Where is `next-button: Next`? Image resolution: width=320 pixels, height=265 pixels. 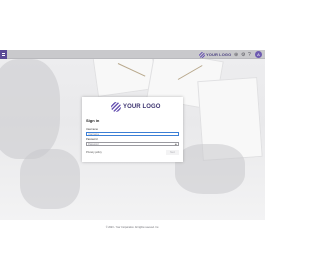
next-button: Next is located at coordinates (172, 152).